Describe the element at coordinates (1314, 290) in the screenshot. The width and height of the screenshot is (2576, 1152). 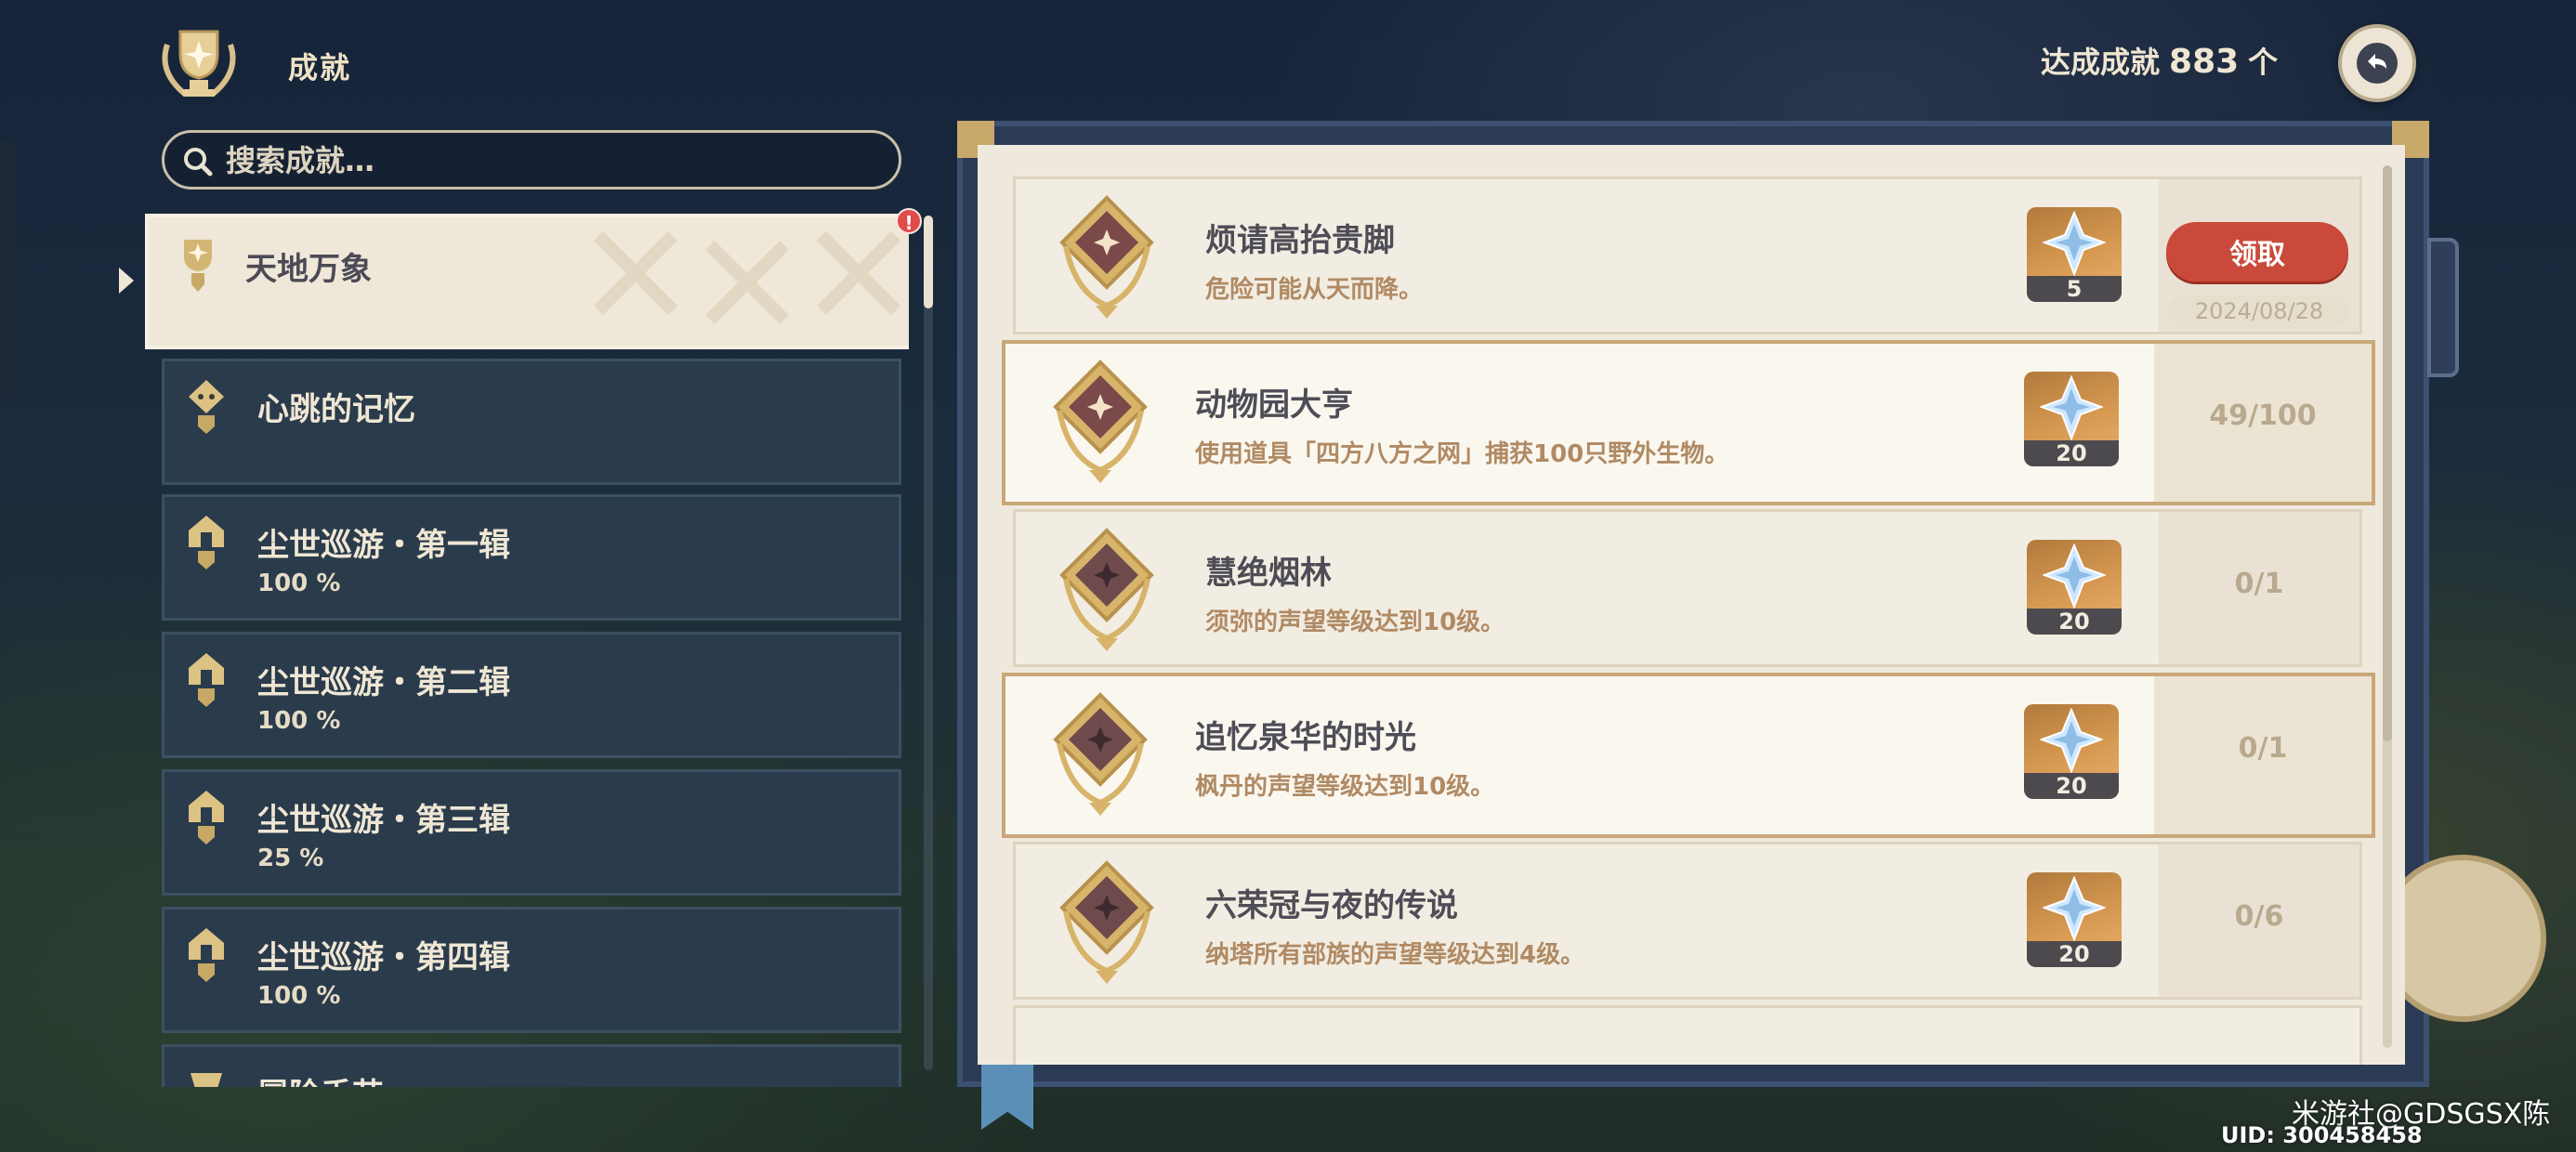
I see `achievement-description: 危险可能从天而降。` at that location.